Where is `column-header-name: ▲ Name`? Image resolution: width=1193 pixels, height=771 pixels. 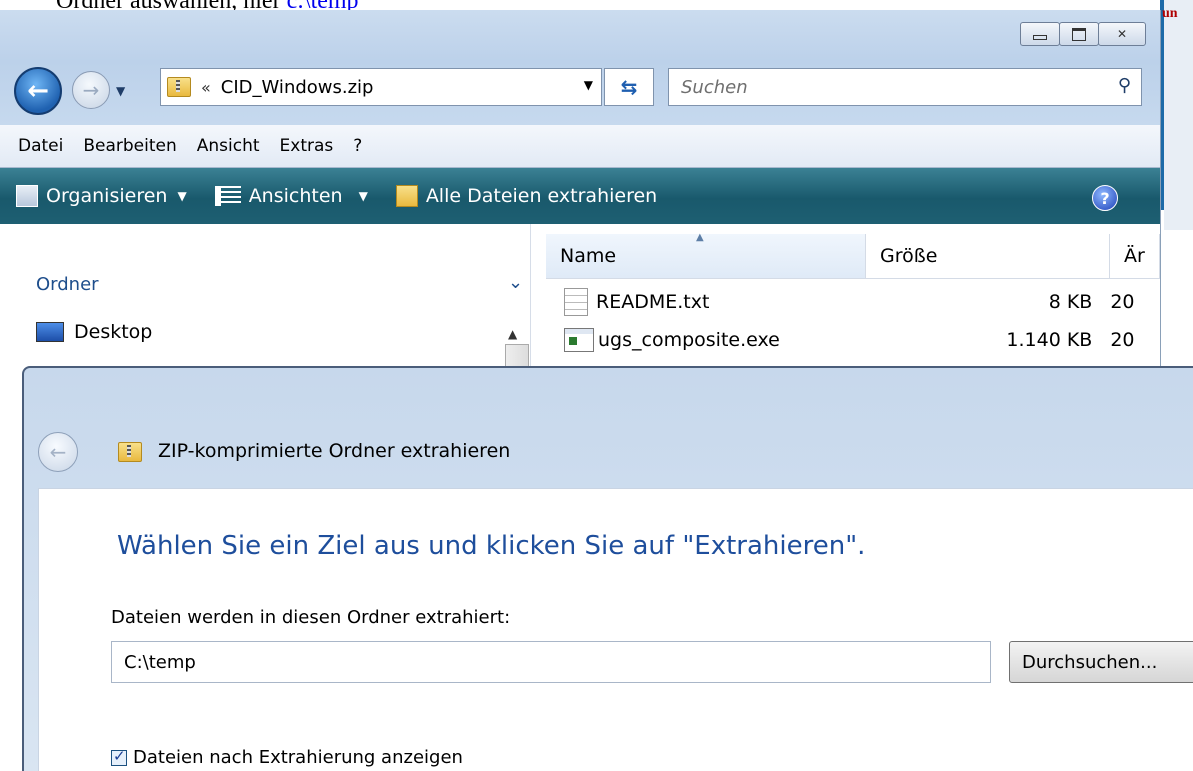
column-header-name: ▲ Name is located at coordinates (706, 255).